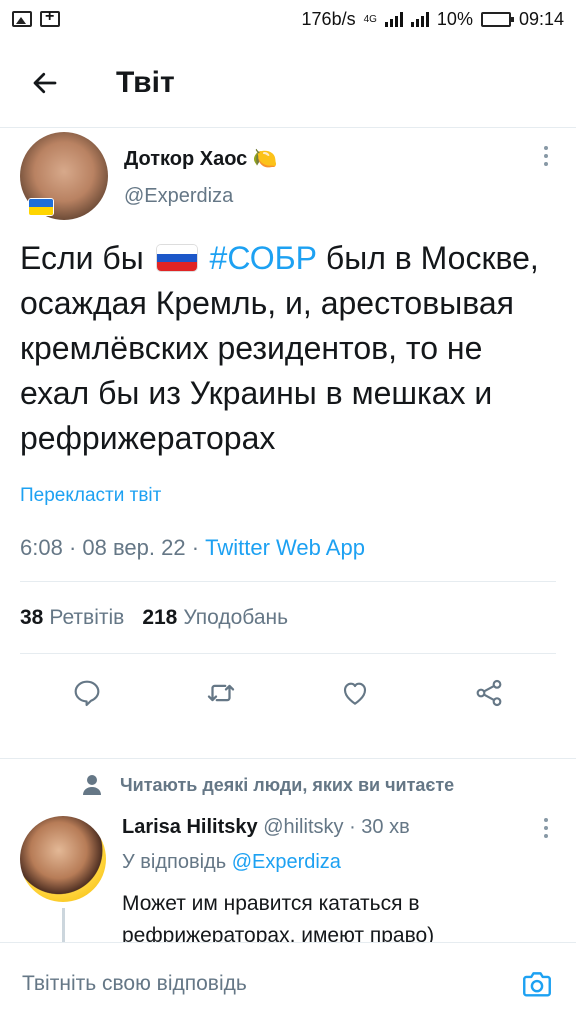 This screenshot has height=1024, width=576. I want to click on tweet-actions, so click(288, 693).